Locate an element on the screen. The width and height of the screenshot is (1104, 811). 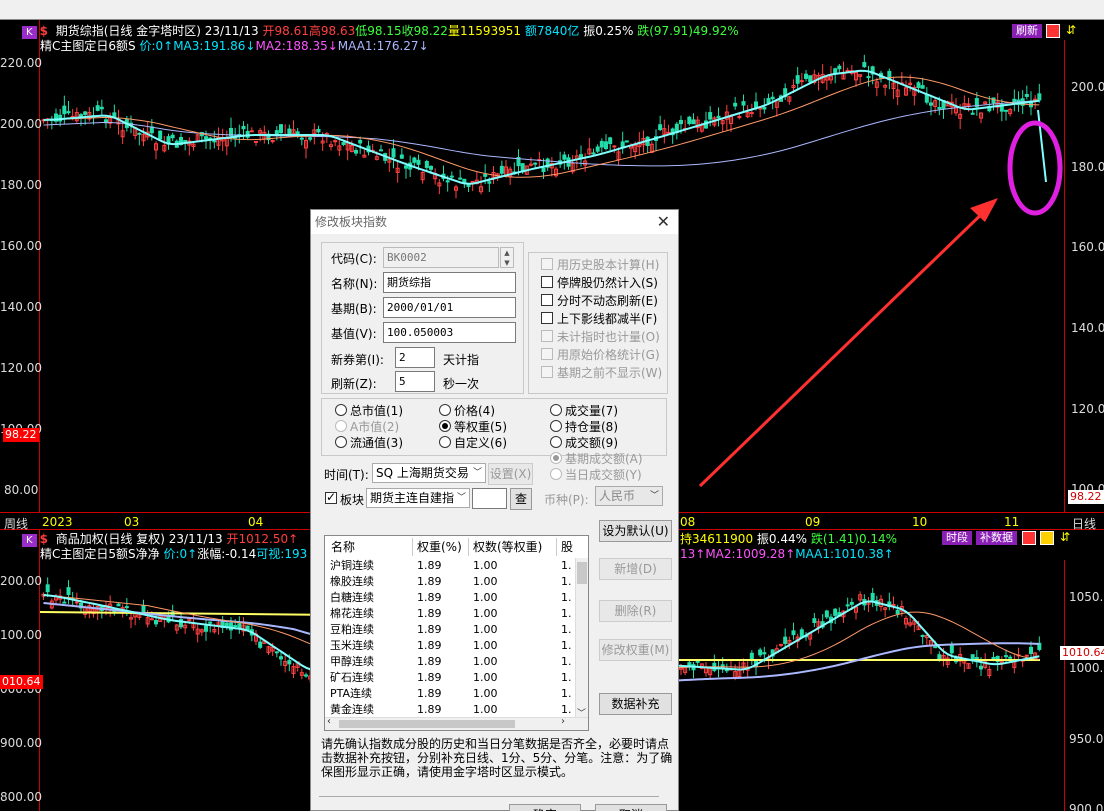
table-row: PTA连续 1.89 1.00 1. is located at coordinates (450, 694).